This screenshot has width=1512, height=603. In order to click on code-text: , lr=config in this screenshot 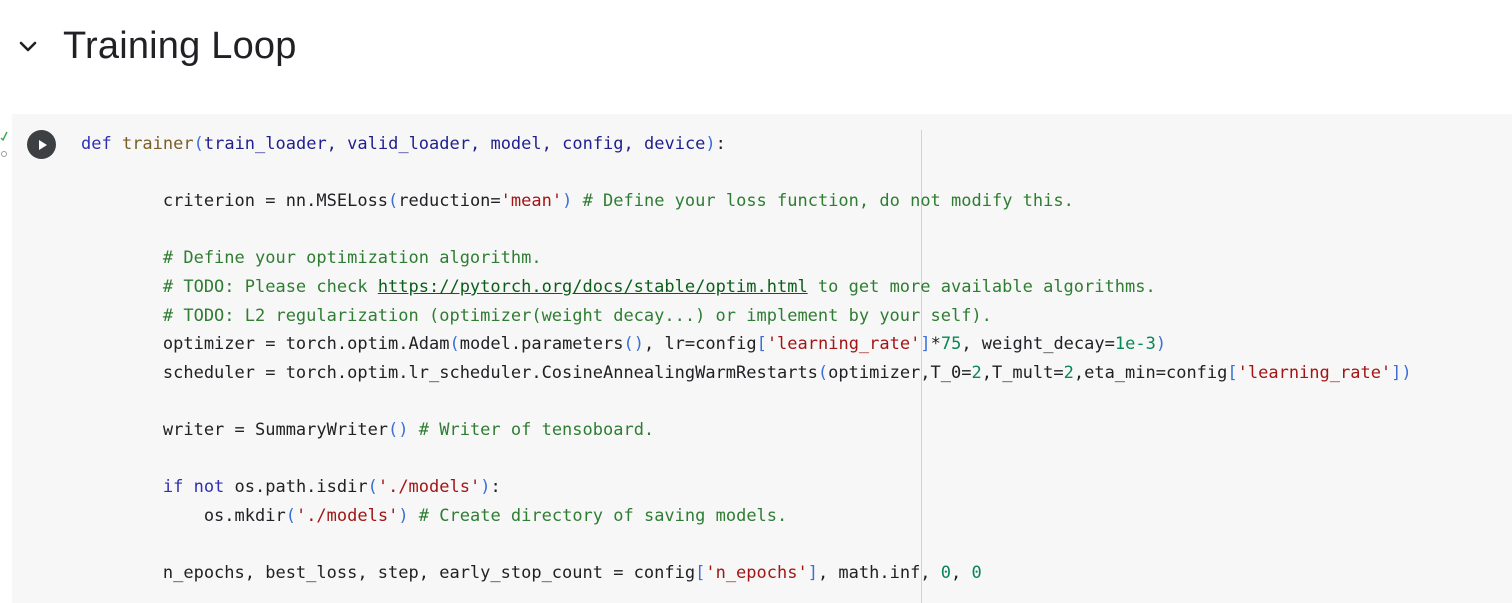, I will do `click(700, 344)`.